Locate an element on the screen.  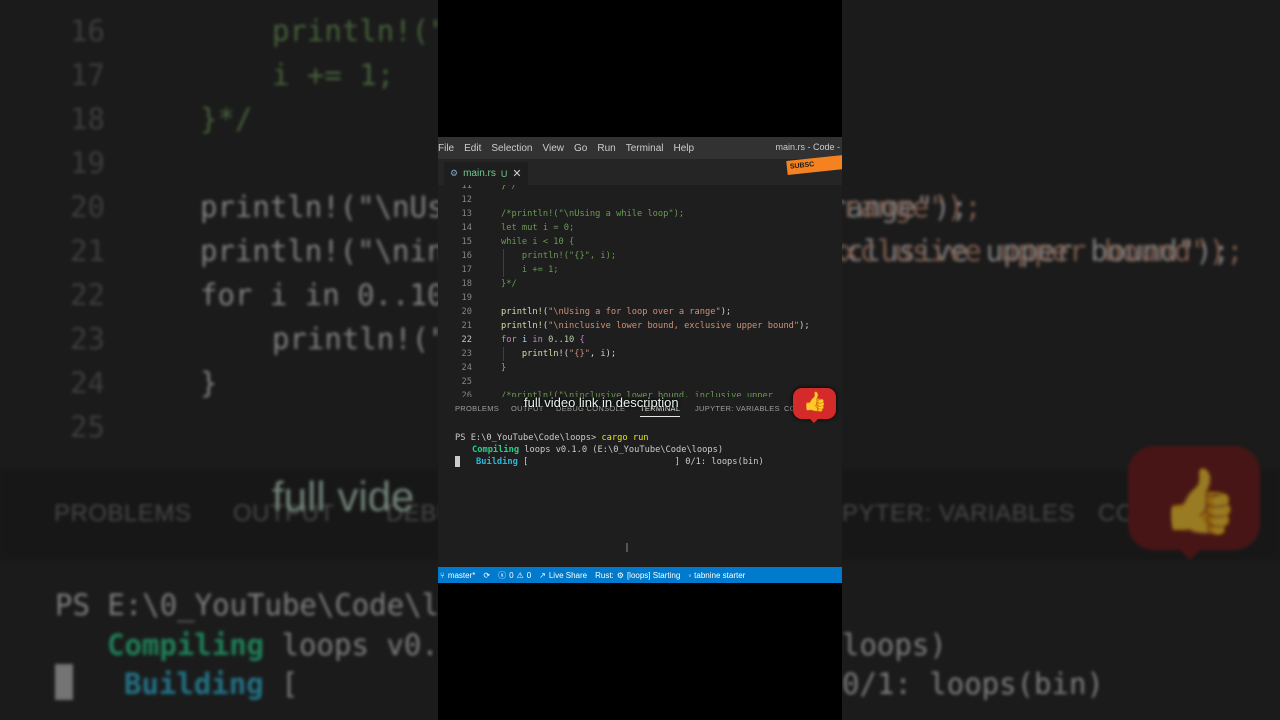
warning-count: 0 is located at coordinates (529, 575).